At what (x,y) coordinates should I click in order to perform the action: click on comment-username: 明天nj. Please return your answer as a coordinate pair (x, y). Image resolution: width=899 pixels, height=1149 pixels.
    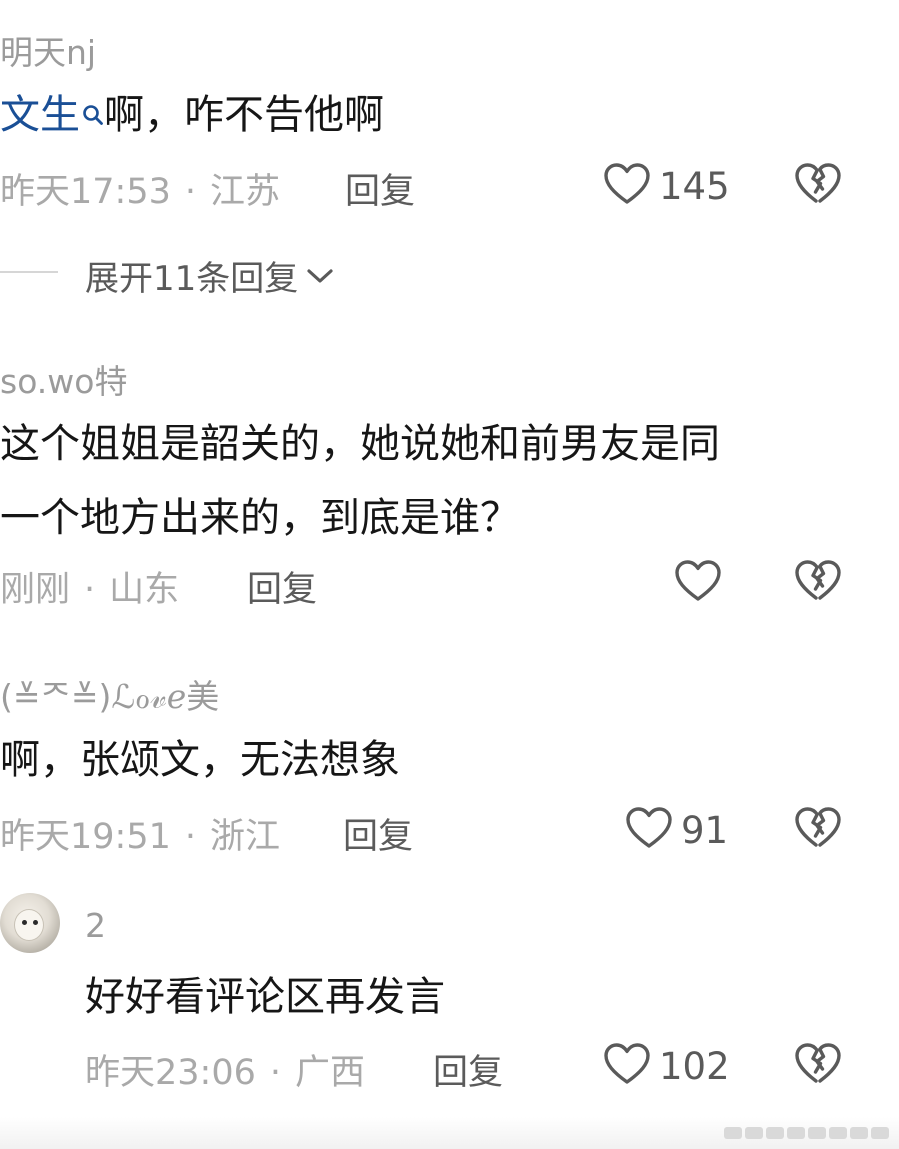
    Looking at the image, I should click on (48, 50).